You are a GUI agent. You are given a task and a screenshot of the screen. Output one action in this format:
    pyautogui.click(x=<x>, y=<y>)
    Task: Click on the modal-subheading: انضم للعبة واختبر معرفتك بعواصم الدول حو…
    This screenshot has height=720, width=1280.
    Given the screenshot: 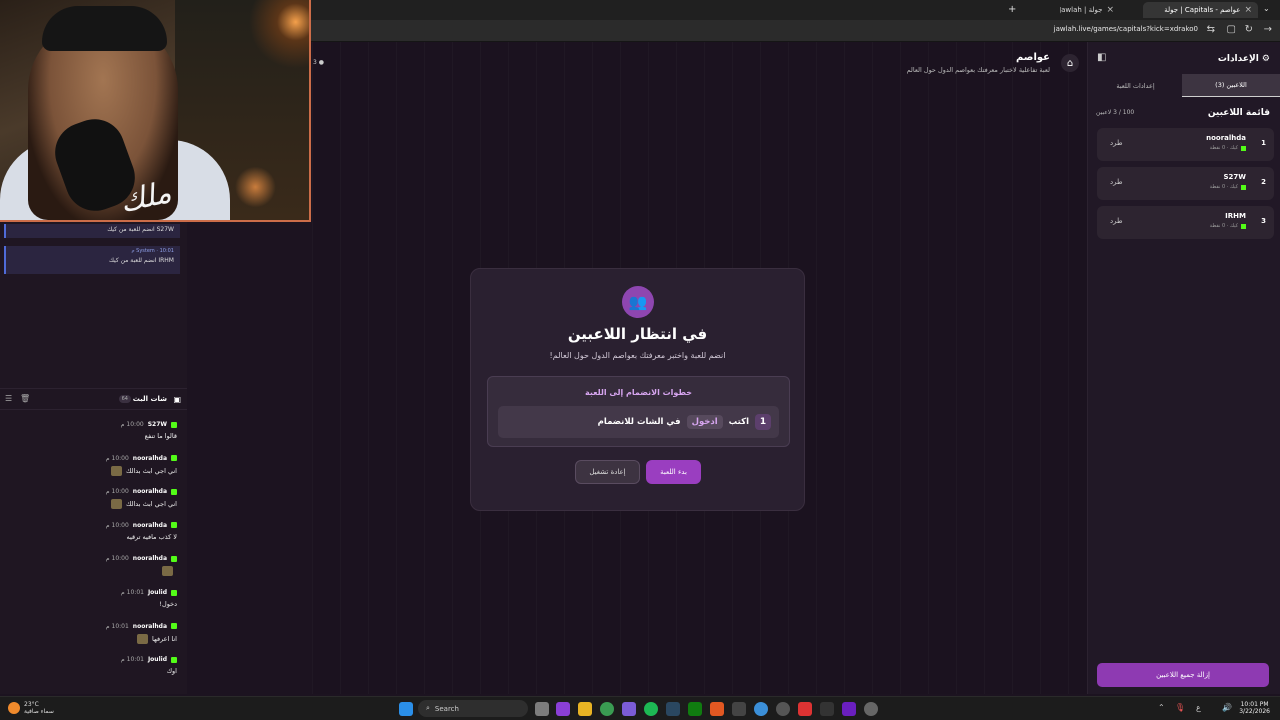 What is the action you would take?
    pyautogui.click(x=637, y=355)
    